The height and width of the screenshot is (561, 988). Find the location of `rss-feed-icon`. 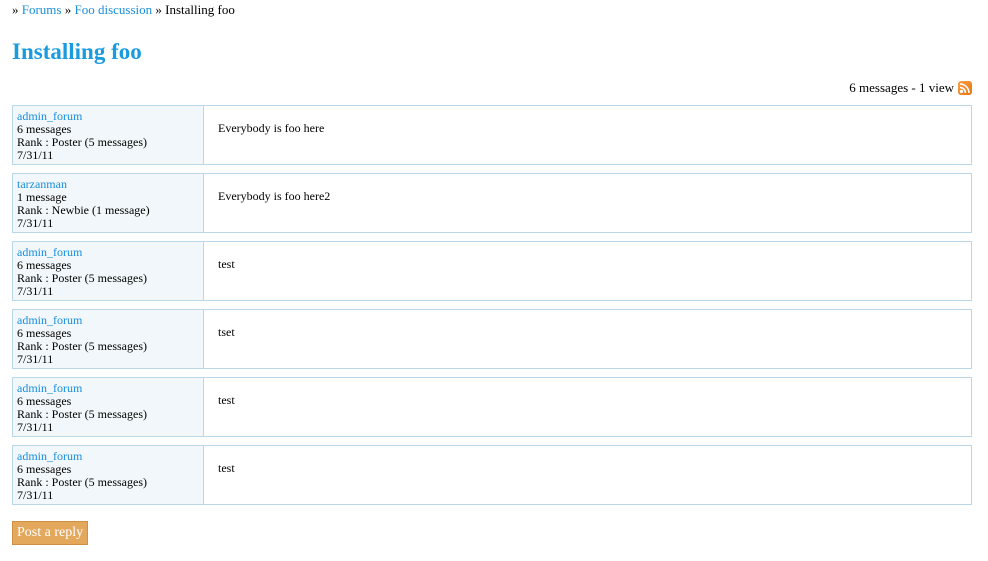

rss-feed-icon is located at coordinates (965, 88).